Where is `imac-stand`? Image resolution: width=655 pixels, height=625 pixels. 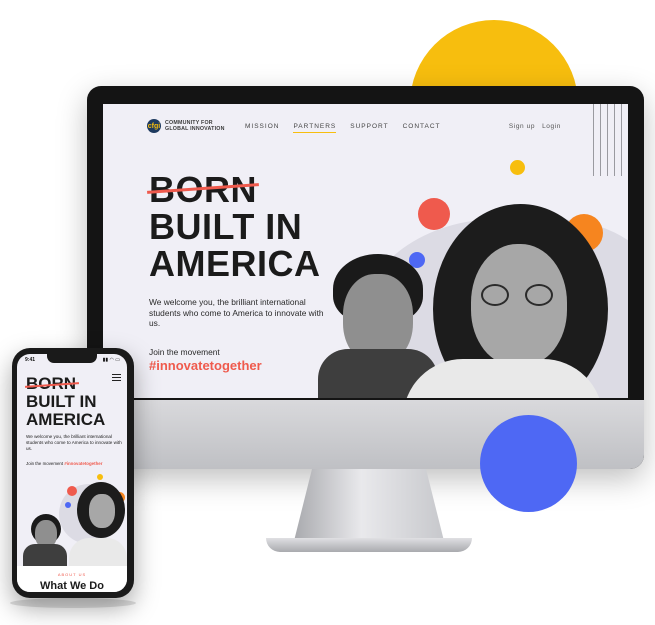 imac-stand is located at coordinates (369, 505).